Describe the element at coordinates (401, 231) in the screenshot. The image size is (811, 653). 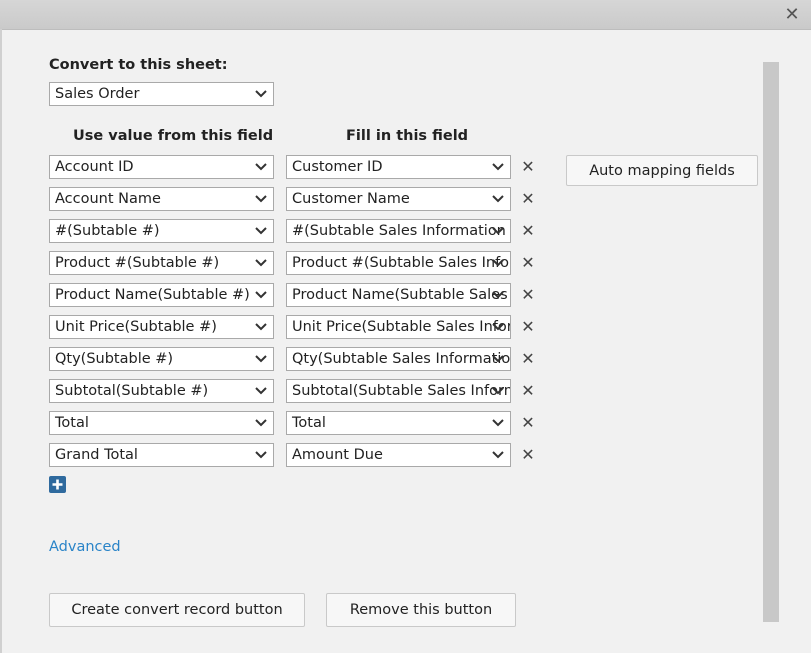
I see `dest-field-value: #(Subtable Sales Information #)` at that location.